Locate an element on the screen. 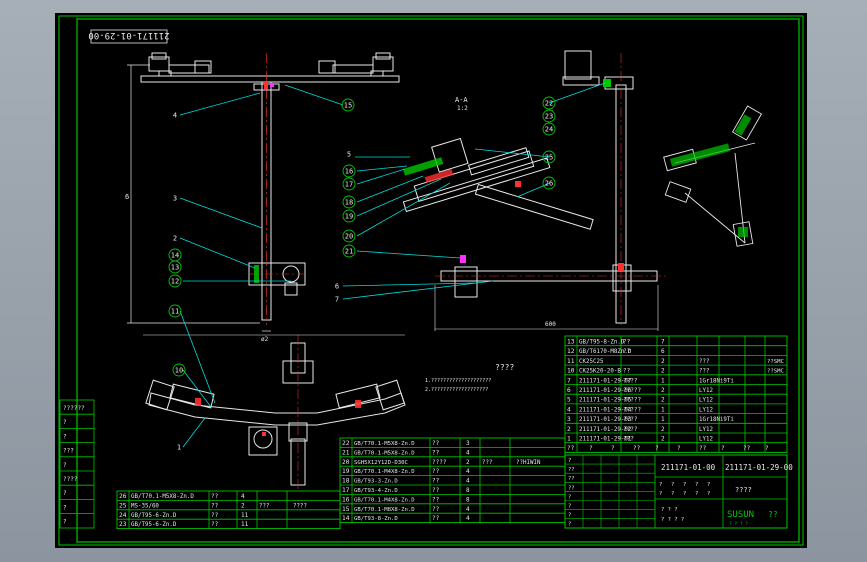 The height and width of the screenshot is (562, 867). bom-lower-note: ??HIWIN is located at coordinates (528, 463).